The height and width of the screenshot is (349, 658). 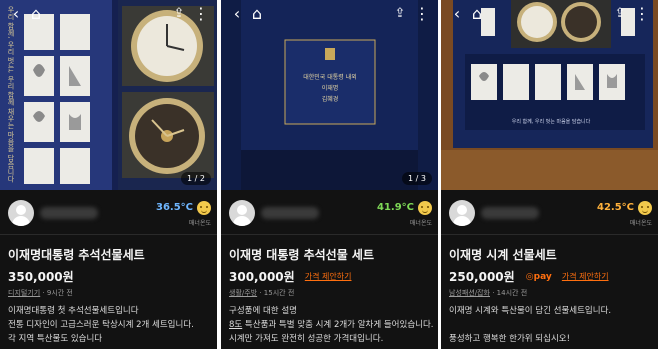 What do you see at coordinates (262, 277) in the screenshot?
I see `listing-price: 300,000원` at bounding box center [262, 277].